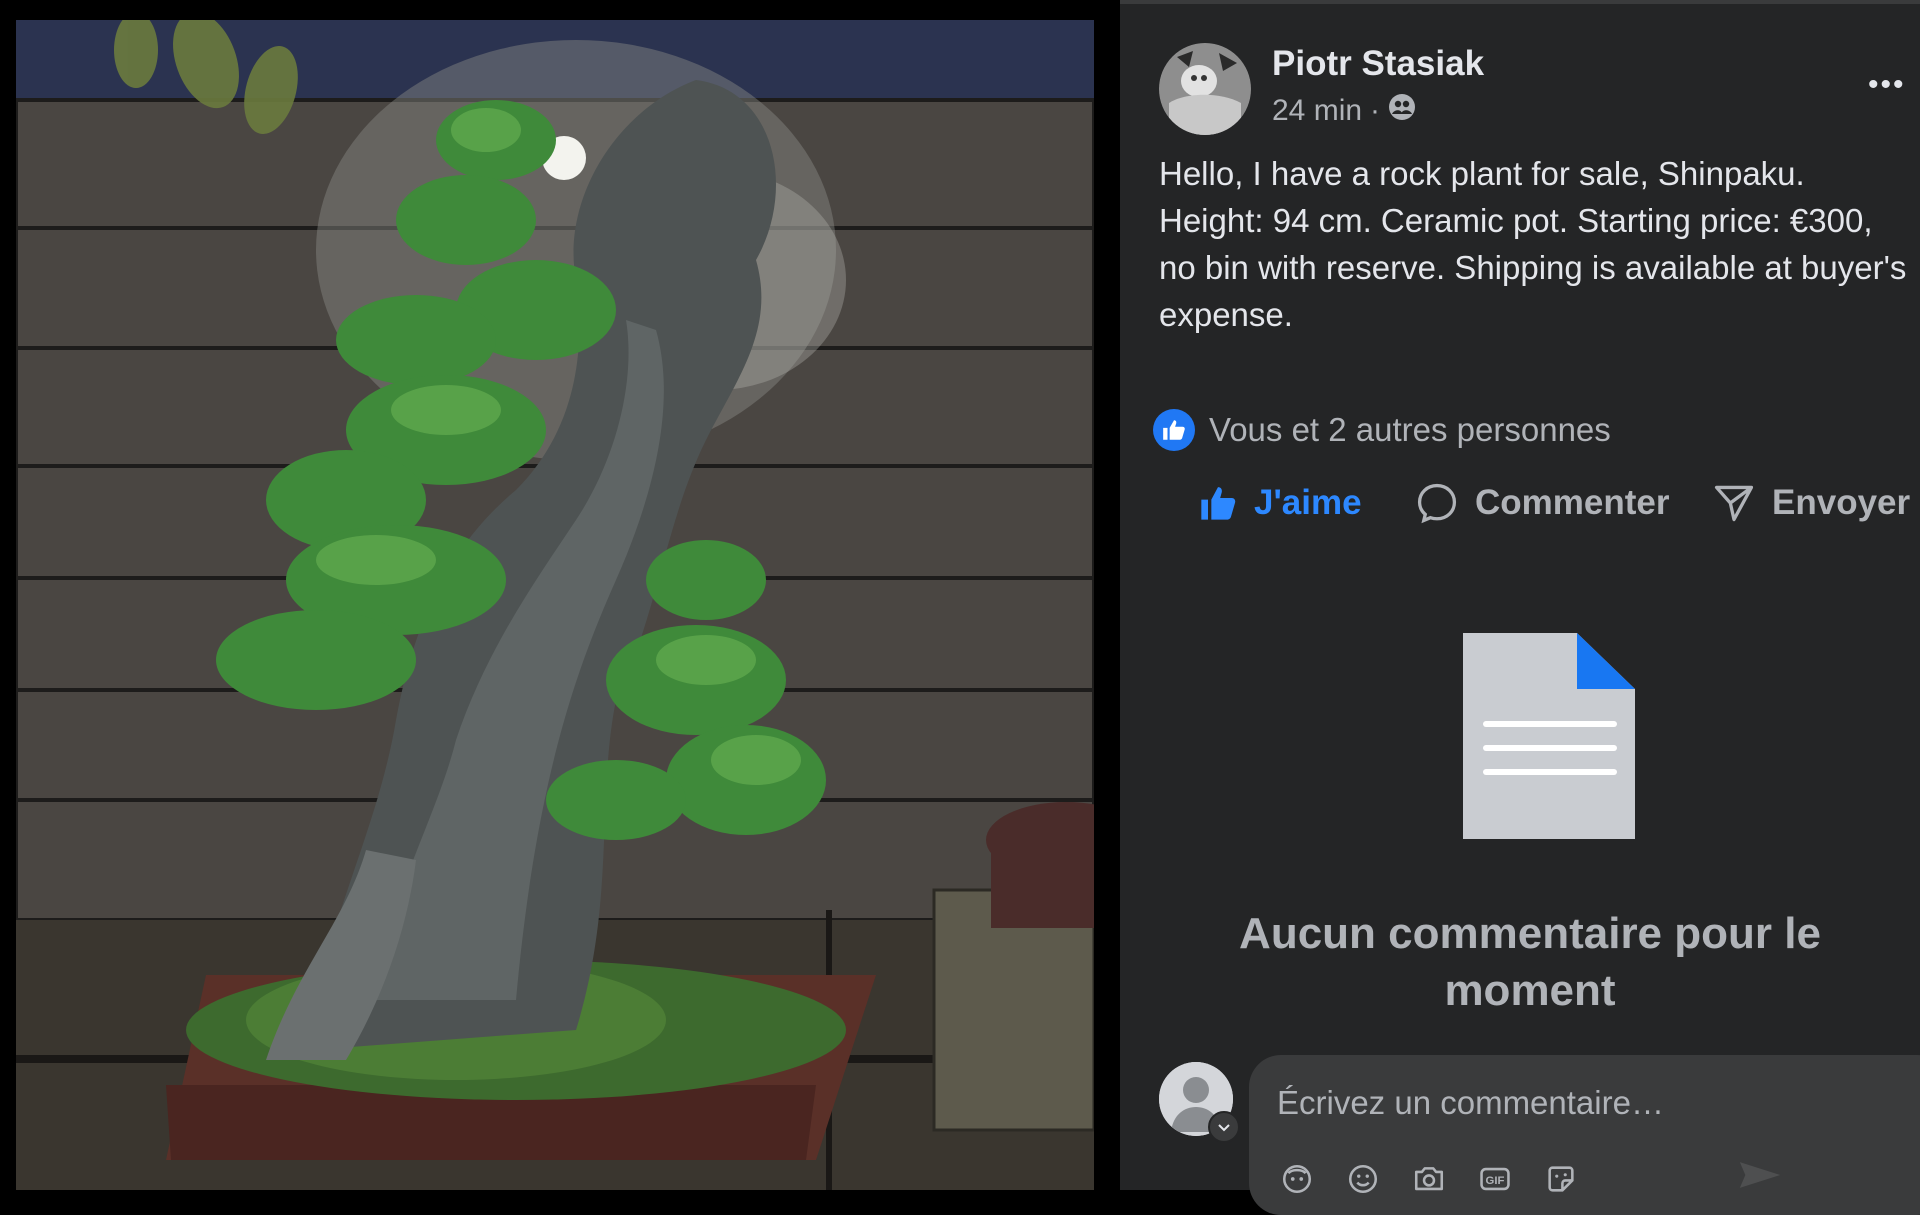 The height and width of the screenshot is (1215, 1920). I want to click on emoji-svg, so click(1363, 1179).